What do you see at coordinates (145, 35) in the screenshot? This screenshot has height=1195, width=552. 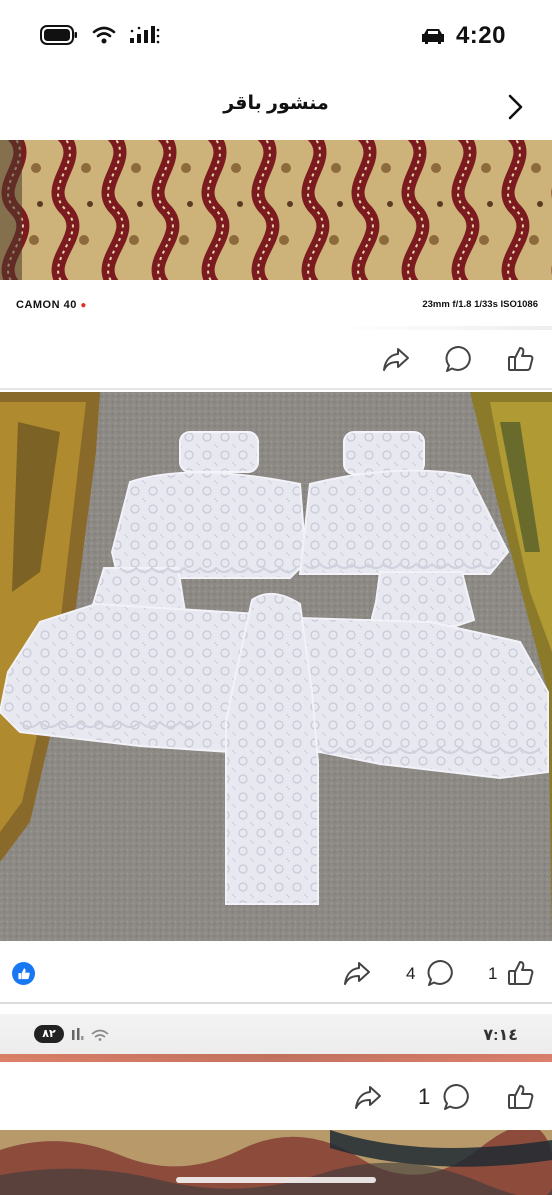 I see `signal-icon` at bounding box center [145, 35].